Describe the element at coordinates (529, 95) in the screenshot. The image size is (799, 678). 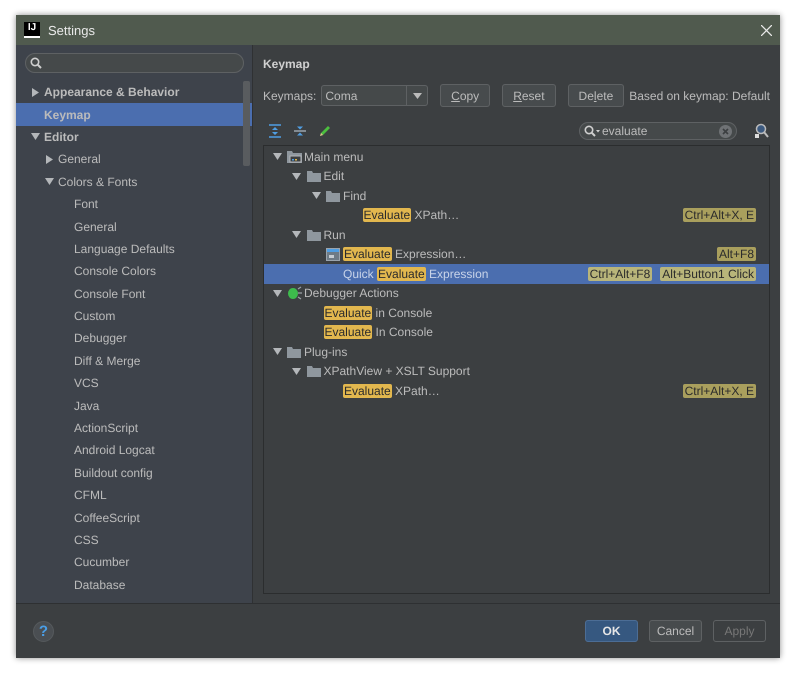
I see `toolbar-button: Reset` at that location.